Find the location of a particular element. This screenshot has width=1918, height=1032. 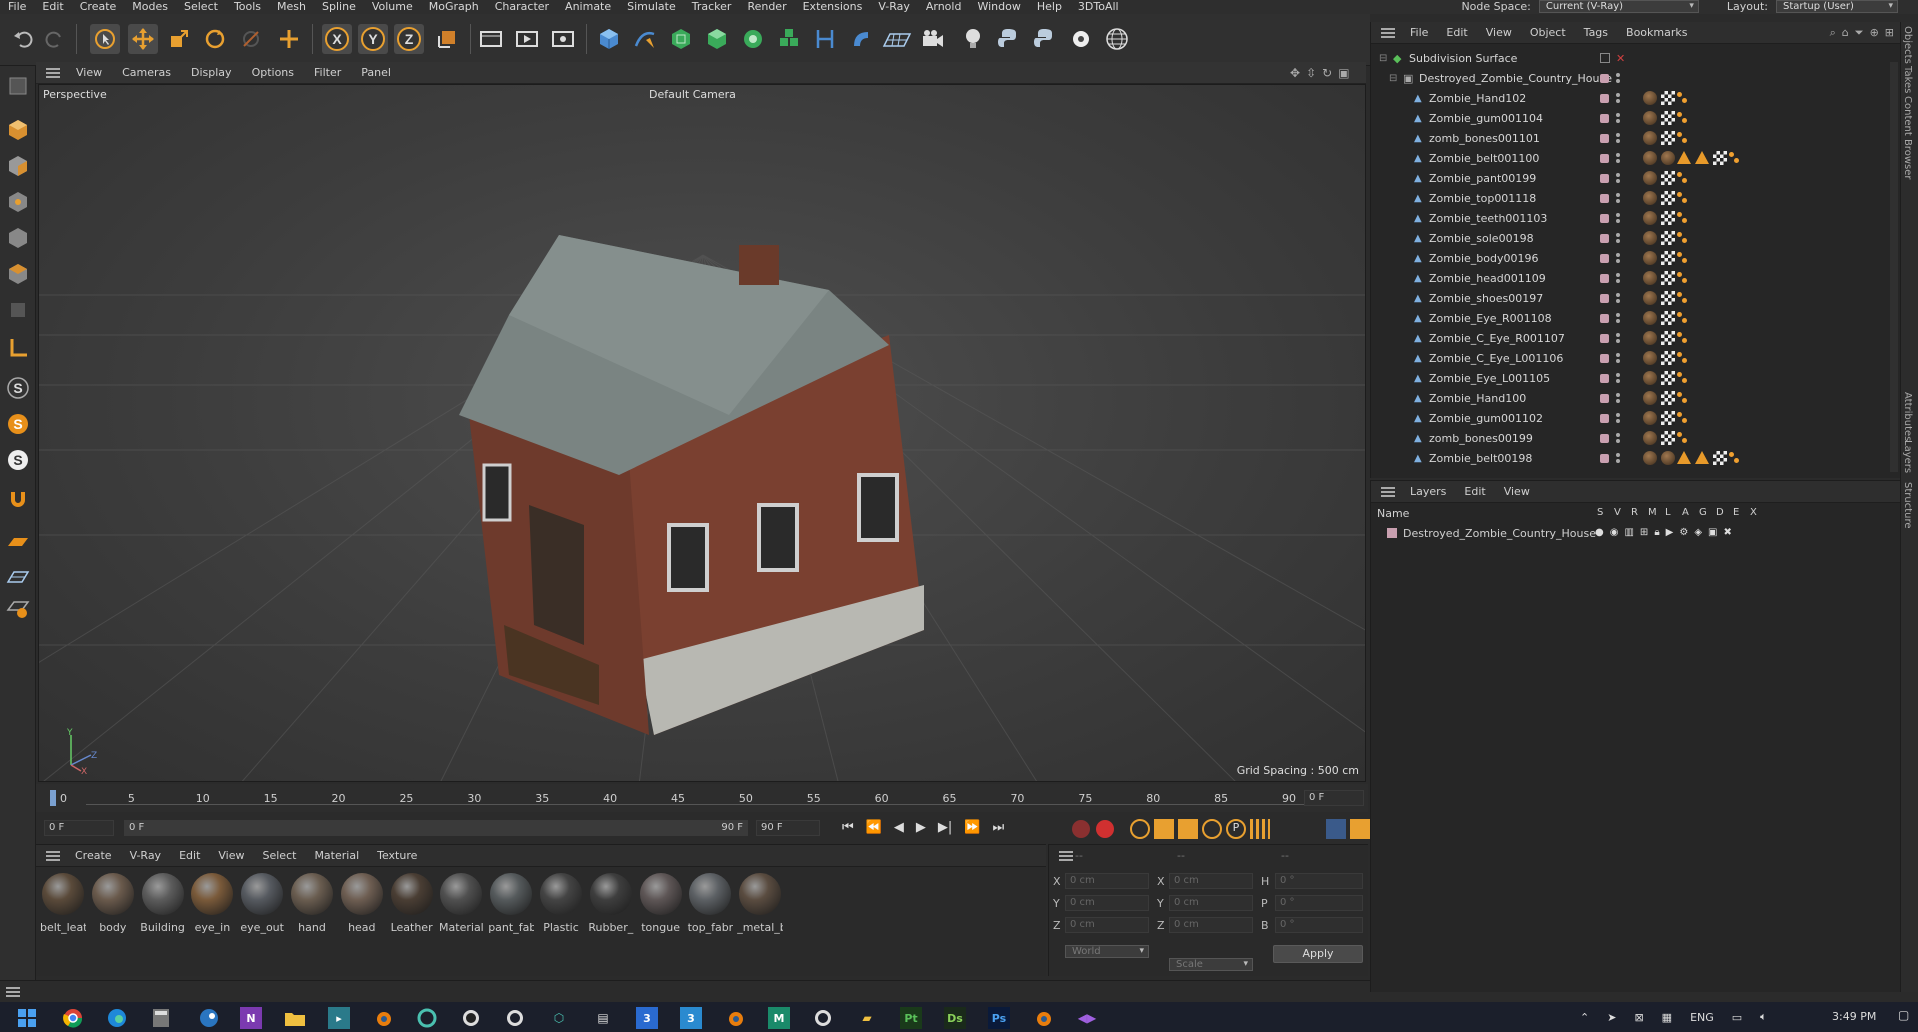

prev-key-icon: ⏪ is located at coordinates (874, 827).